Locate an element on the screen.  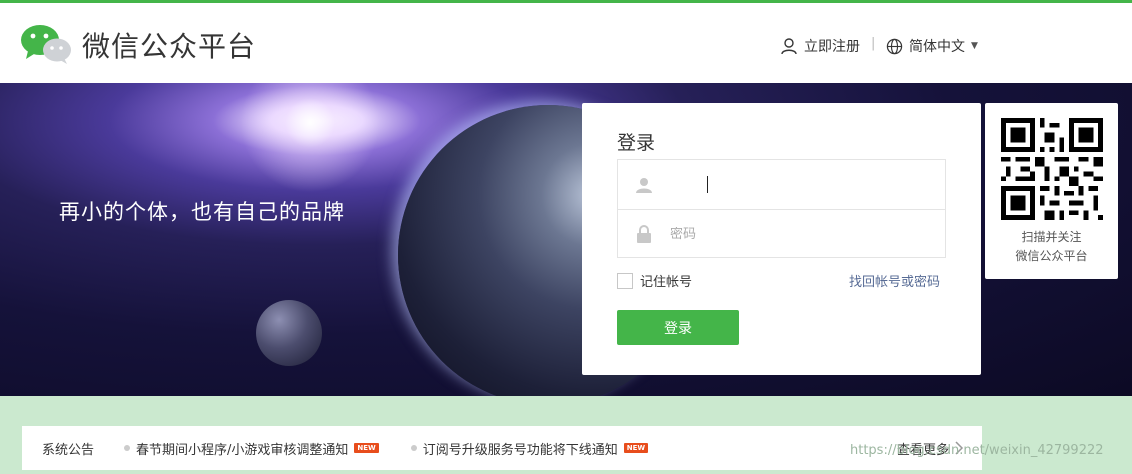
qr-caption: 扫描并关注 微信公众平台 is located at coordinates (1051, 247).